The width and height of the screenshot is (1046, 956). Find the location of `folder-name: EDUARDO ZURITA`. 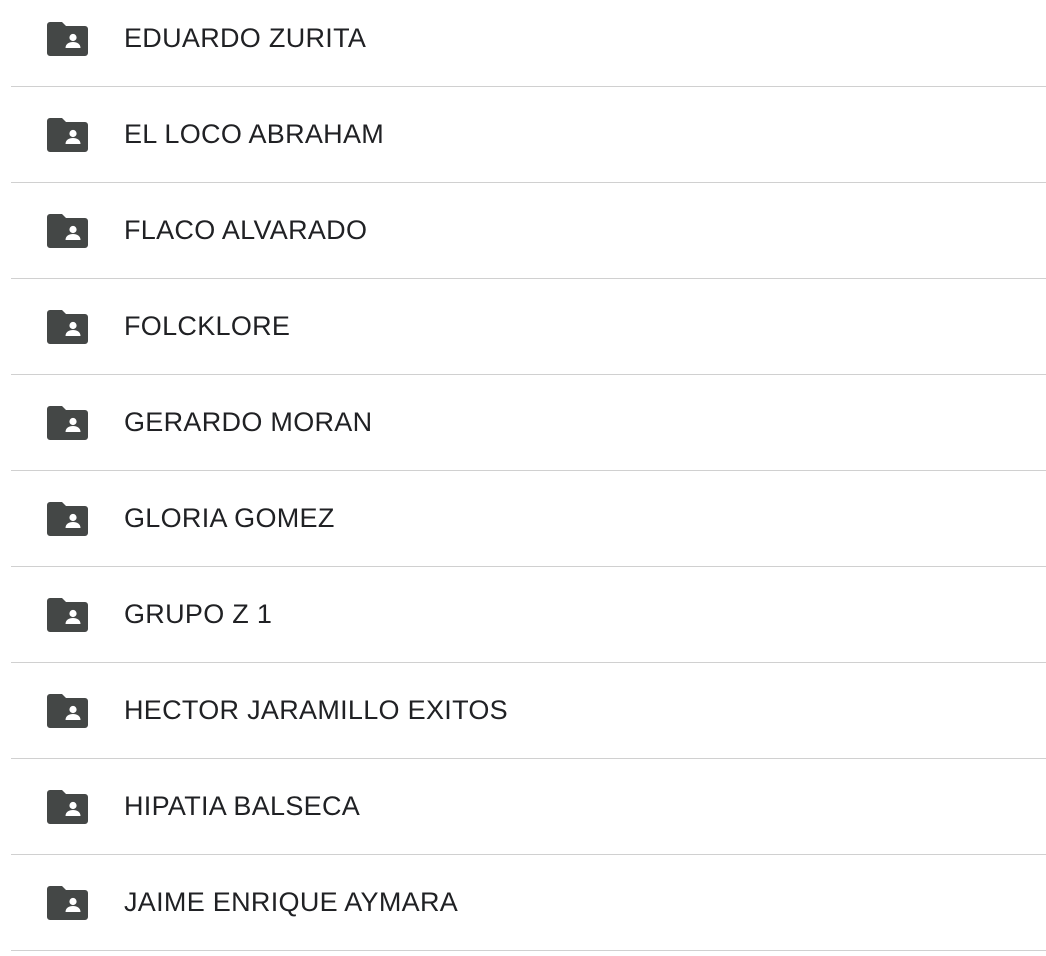

folder-name: EDUARDO ZURITA is located at coordinates (245, 38).